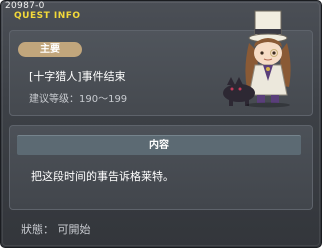 The height and width of the screenshot is (248, 322). I want to click on content-header: 内容, so click(159, 145).